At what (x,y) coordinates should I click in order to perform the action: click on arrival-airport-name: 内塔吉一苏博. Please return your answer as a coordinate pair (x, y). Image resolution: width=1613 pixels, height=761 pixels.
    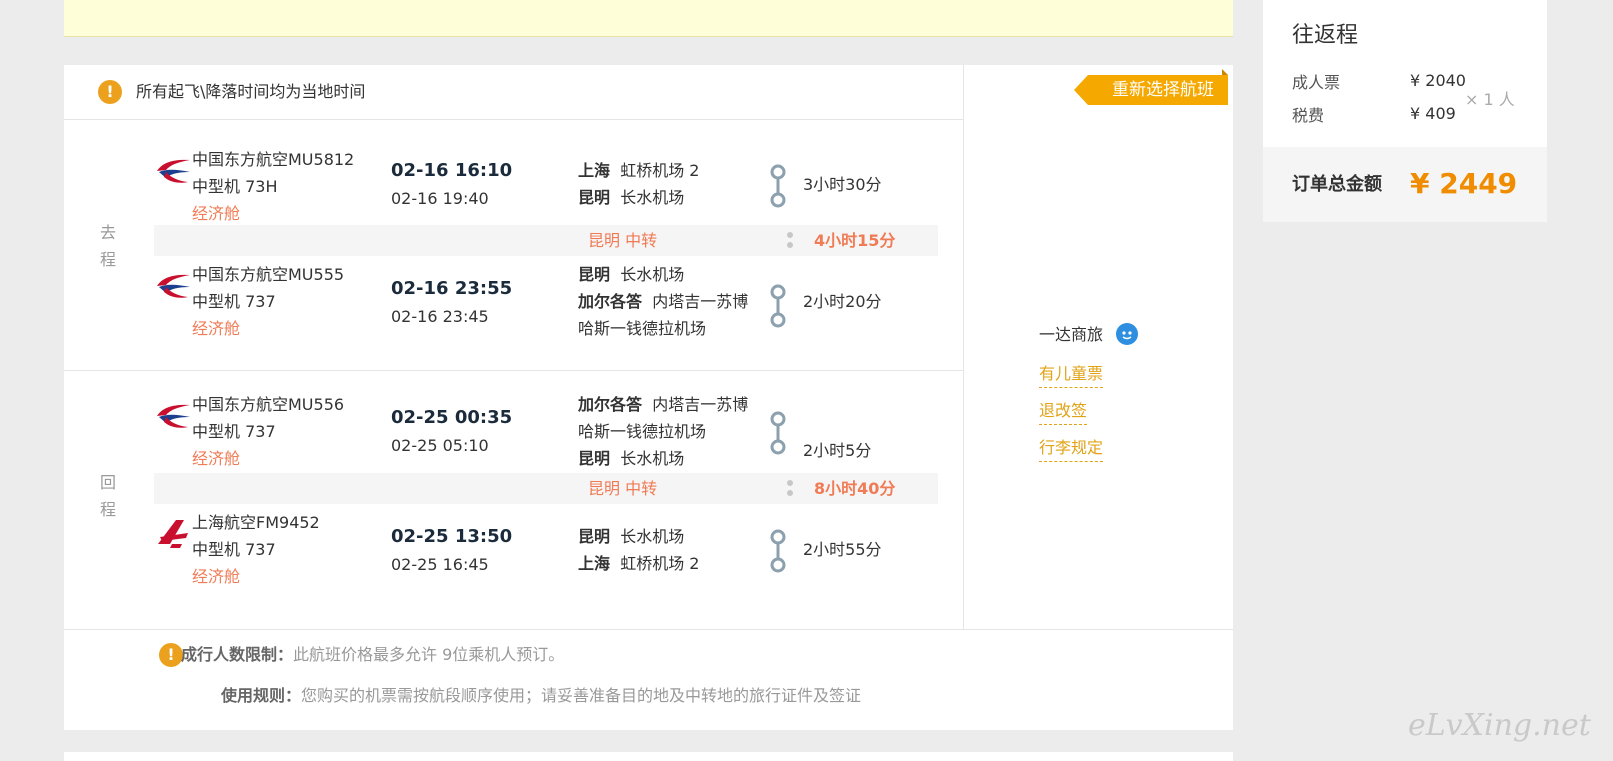
    Looking at the image, I should click on (700, 301).